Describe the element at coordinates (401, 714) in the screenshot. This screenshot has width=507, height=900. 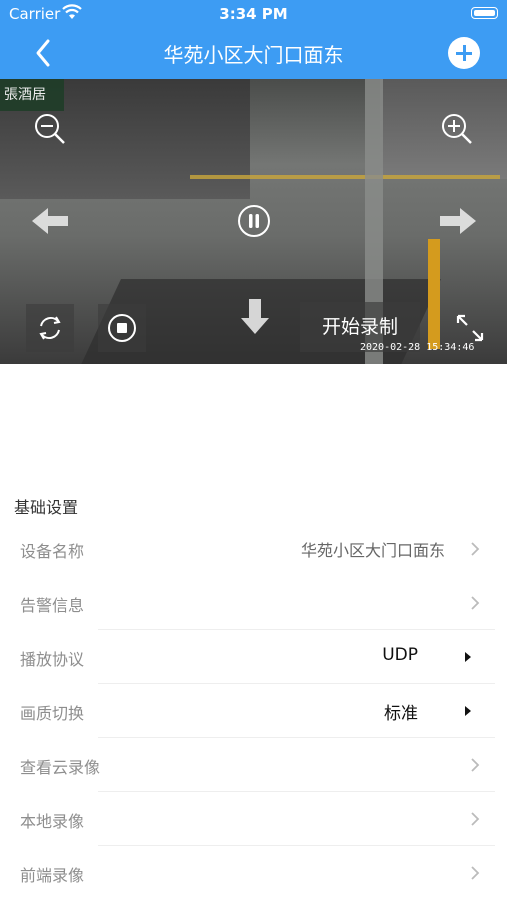
I see `setting-value: 标准` at that location.